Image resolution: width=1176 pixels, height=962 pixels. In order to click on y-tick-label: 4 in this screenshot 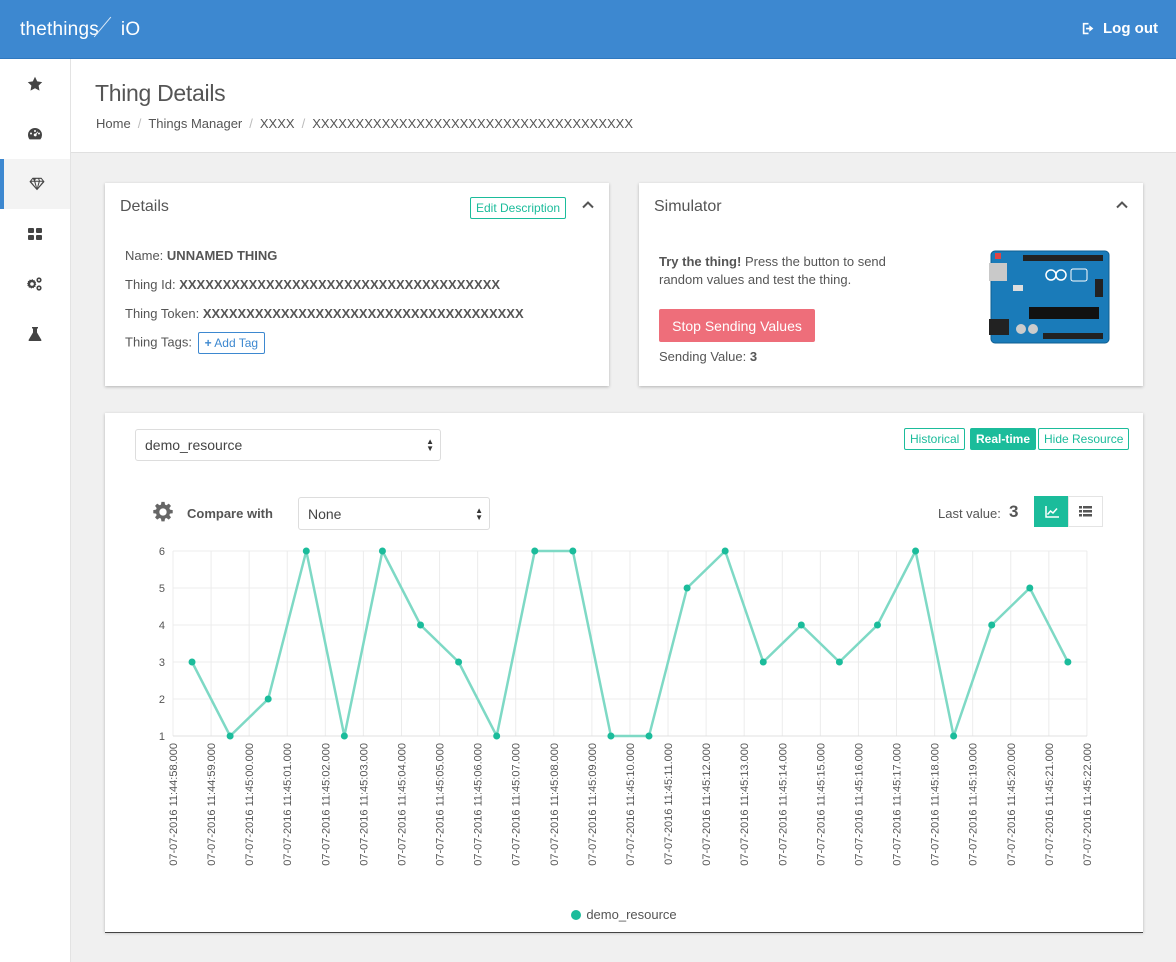, I will do `click(162, 626)`.